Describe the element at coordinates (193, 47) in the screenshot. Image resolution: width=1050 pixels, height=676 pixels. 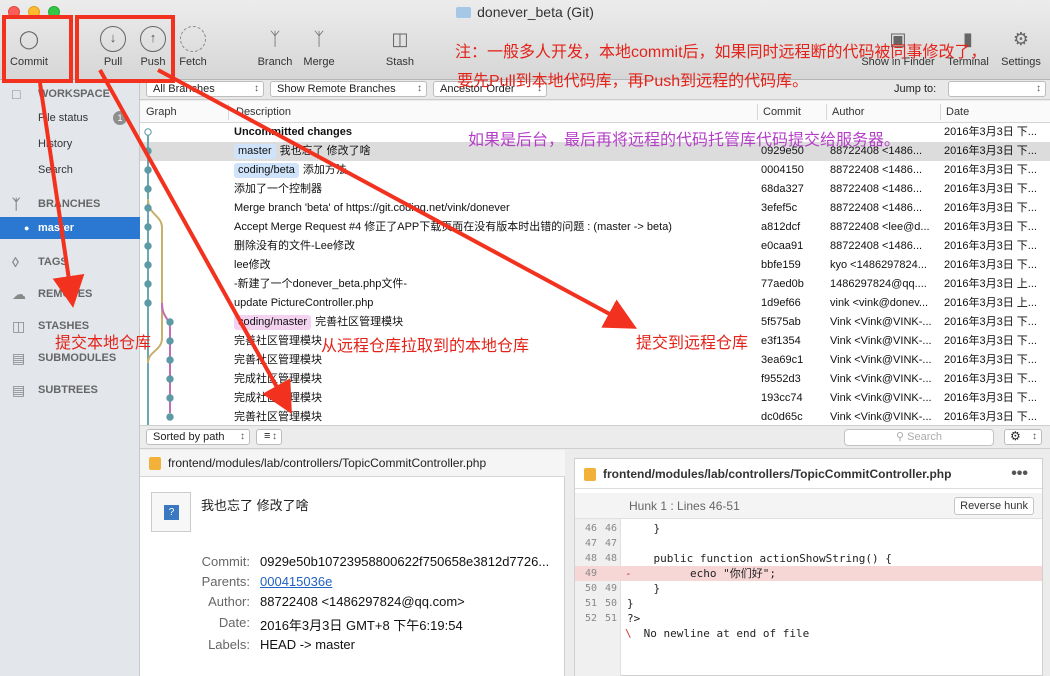
I see `fetch-button: Fetch` at that location.